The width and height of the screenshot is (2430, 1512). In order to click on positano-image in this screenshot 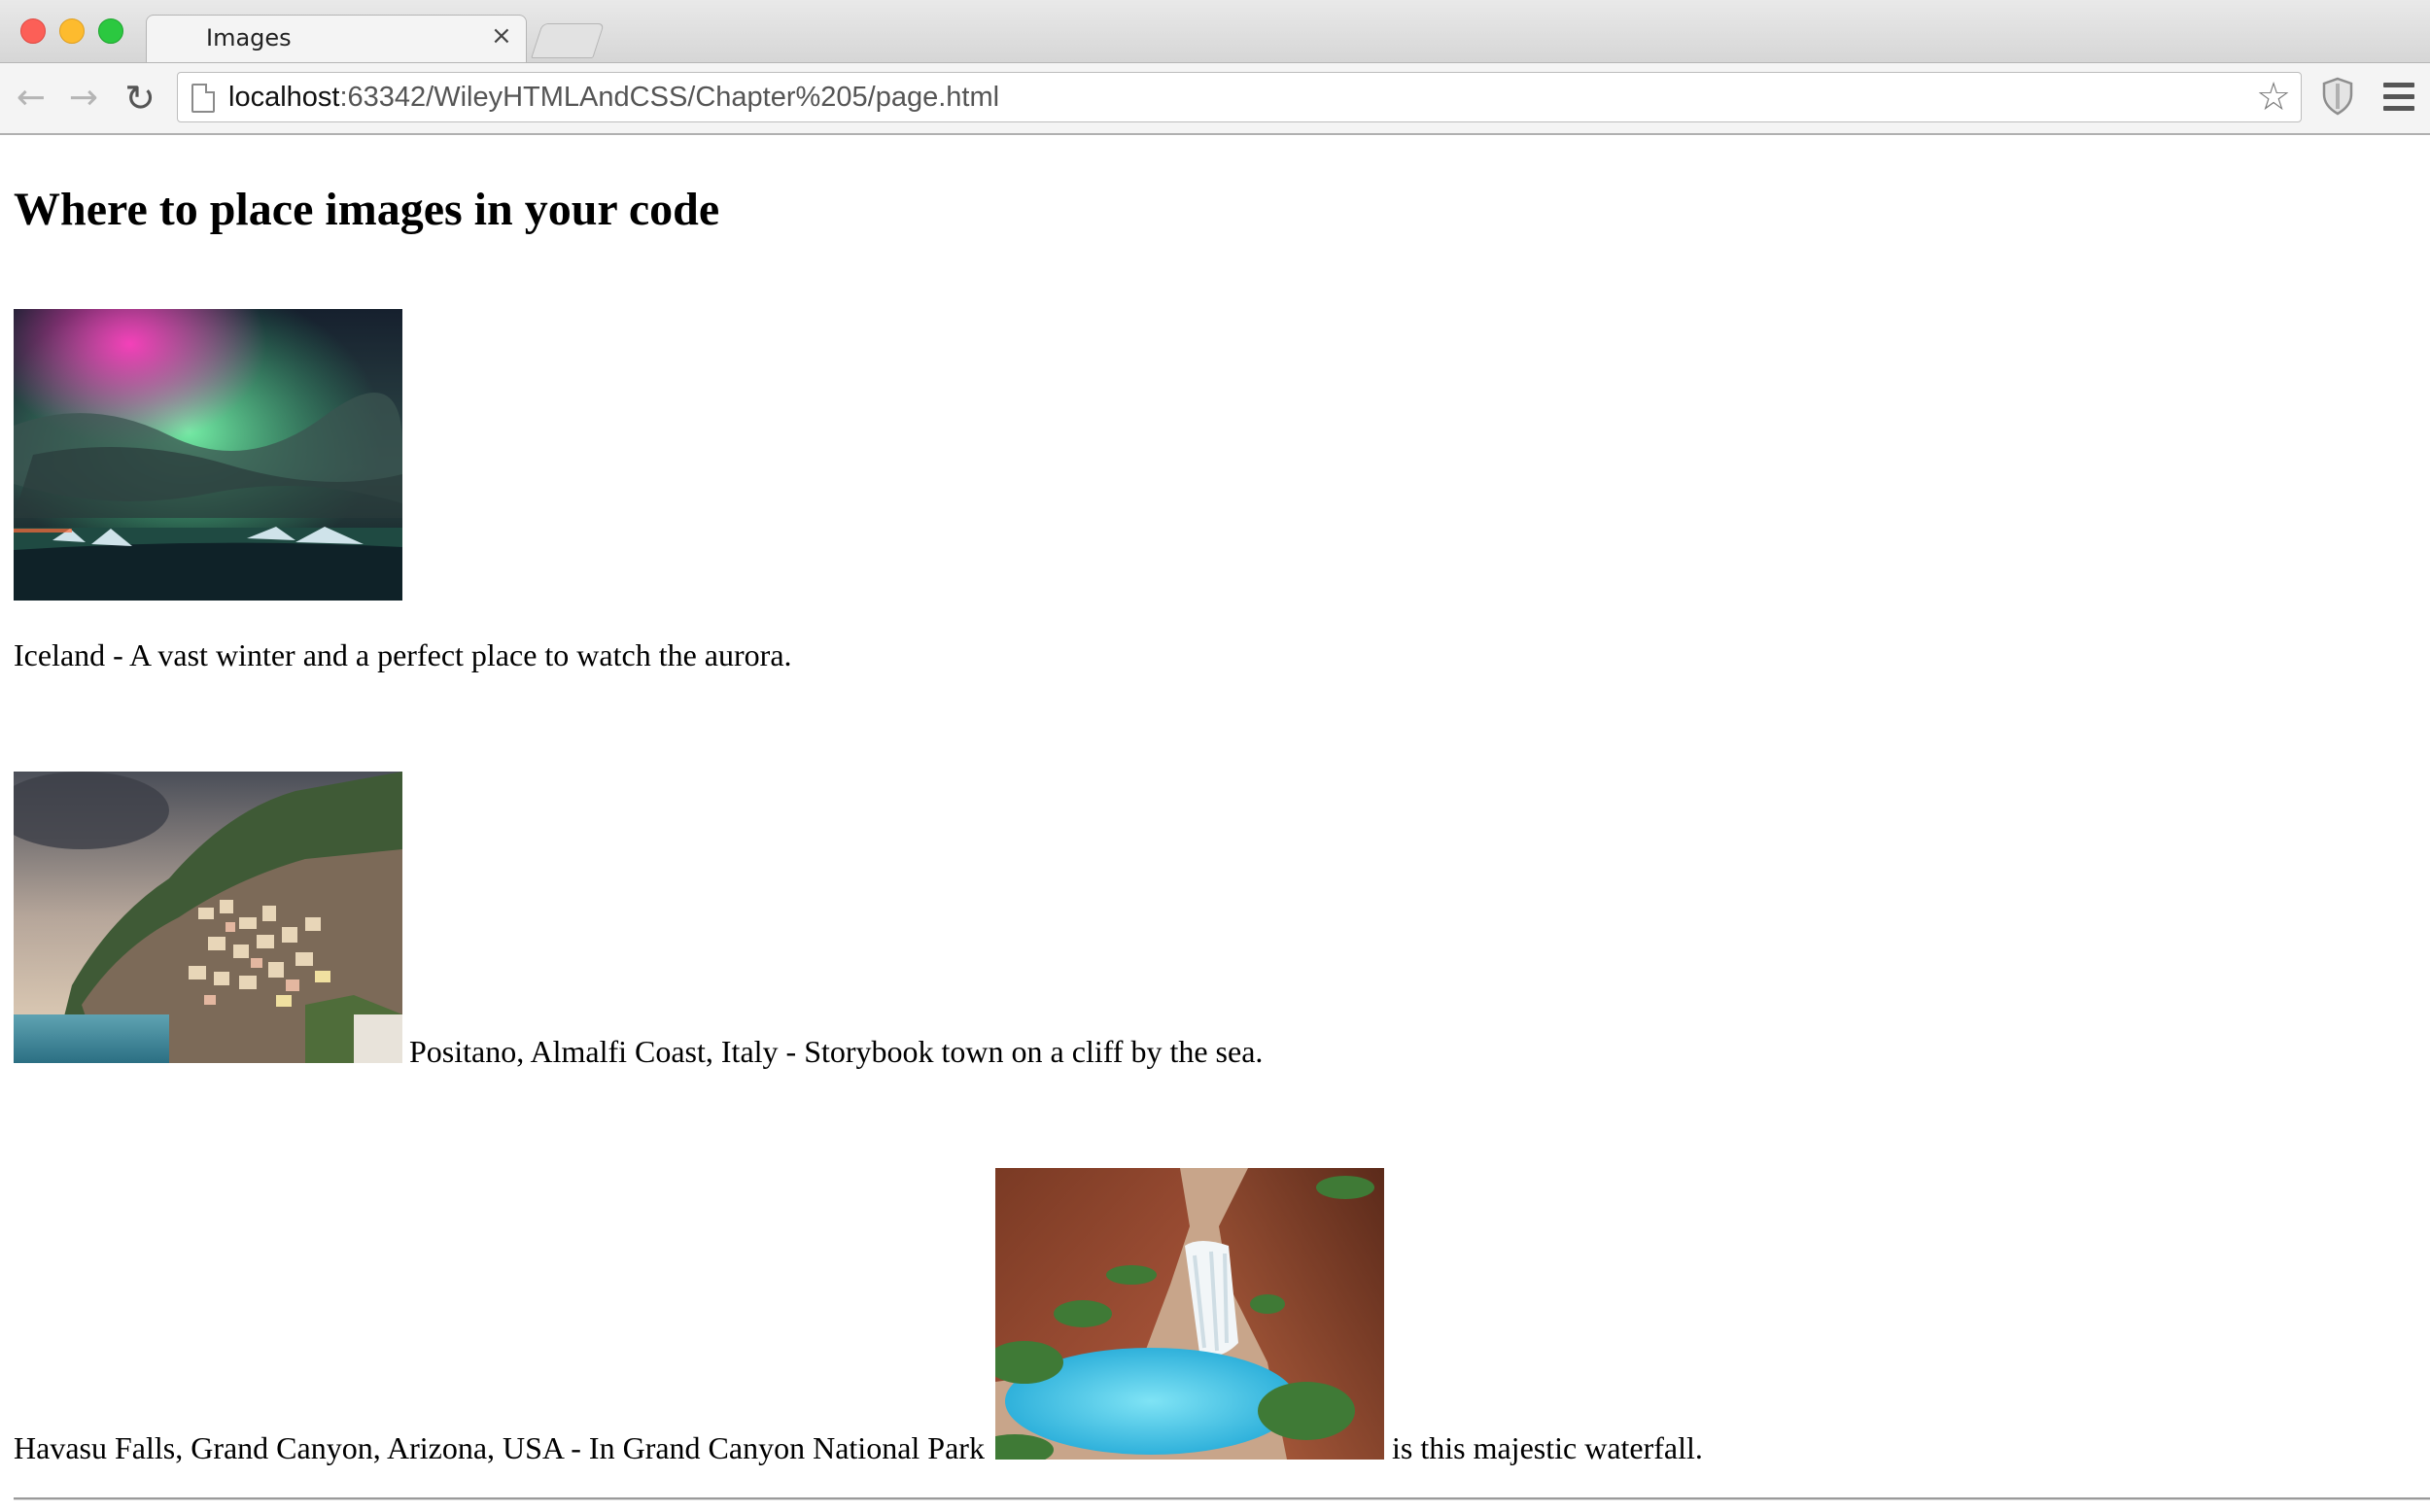, I will do `click(208, 917)`.